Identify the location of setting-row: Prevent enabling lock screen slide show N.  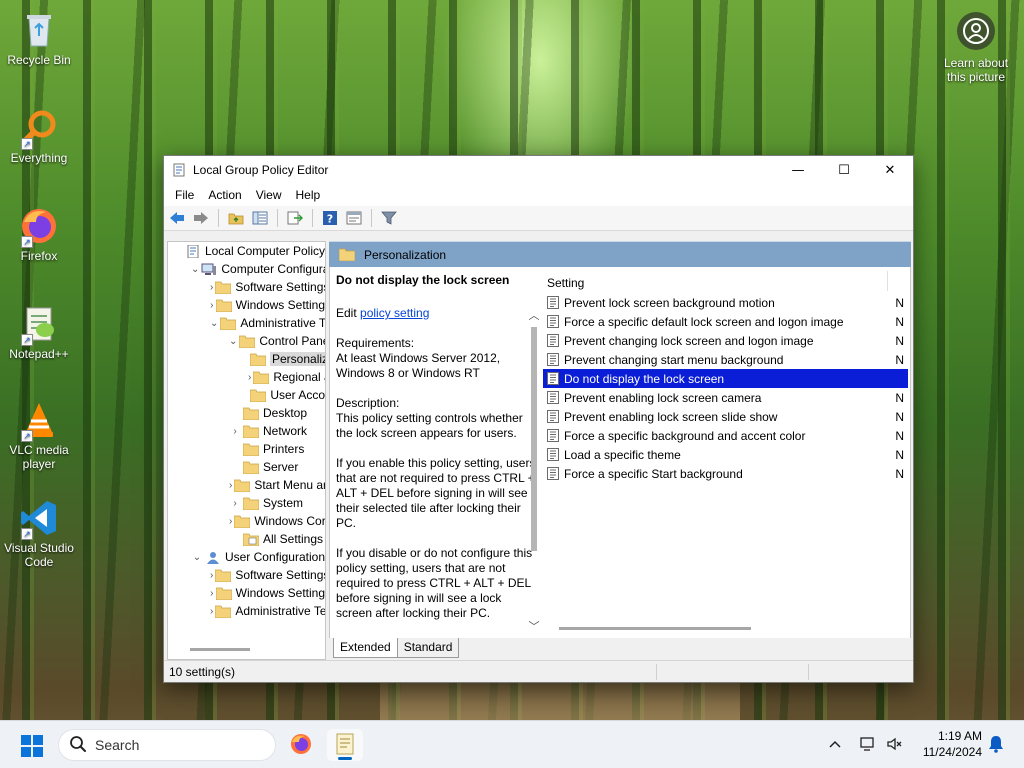
(725, 416).